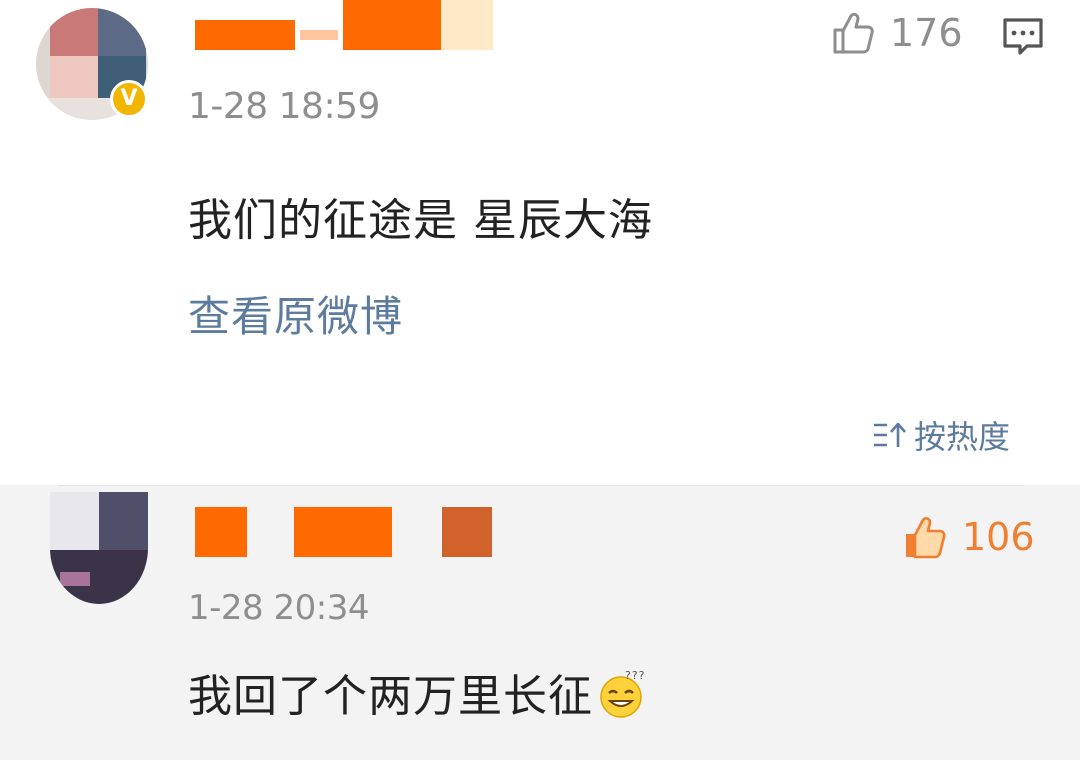 This screenshot has height=760, width=1080. What do you see at coordinates (998, 537) in the screenshot?
I see `like-count: 106` at bounding box center [998, 537].